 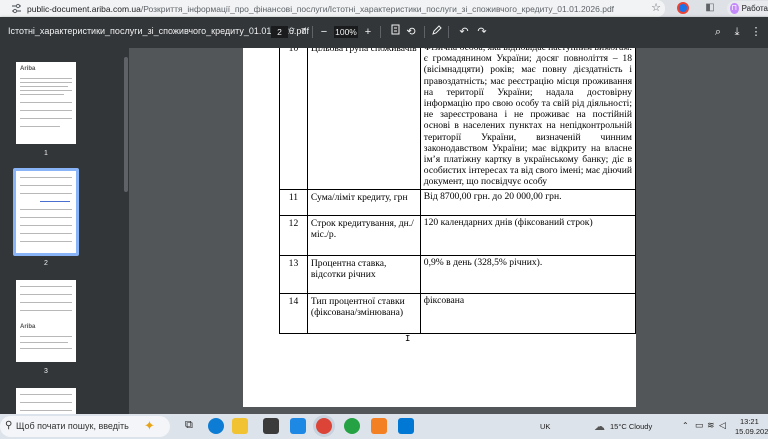 I want to click on fit-page-icon, so click(x=395, y=32).